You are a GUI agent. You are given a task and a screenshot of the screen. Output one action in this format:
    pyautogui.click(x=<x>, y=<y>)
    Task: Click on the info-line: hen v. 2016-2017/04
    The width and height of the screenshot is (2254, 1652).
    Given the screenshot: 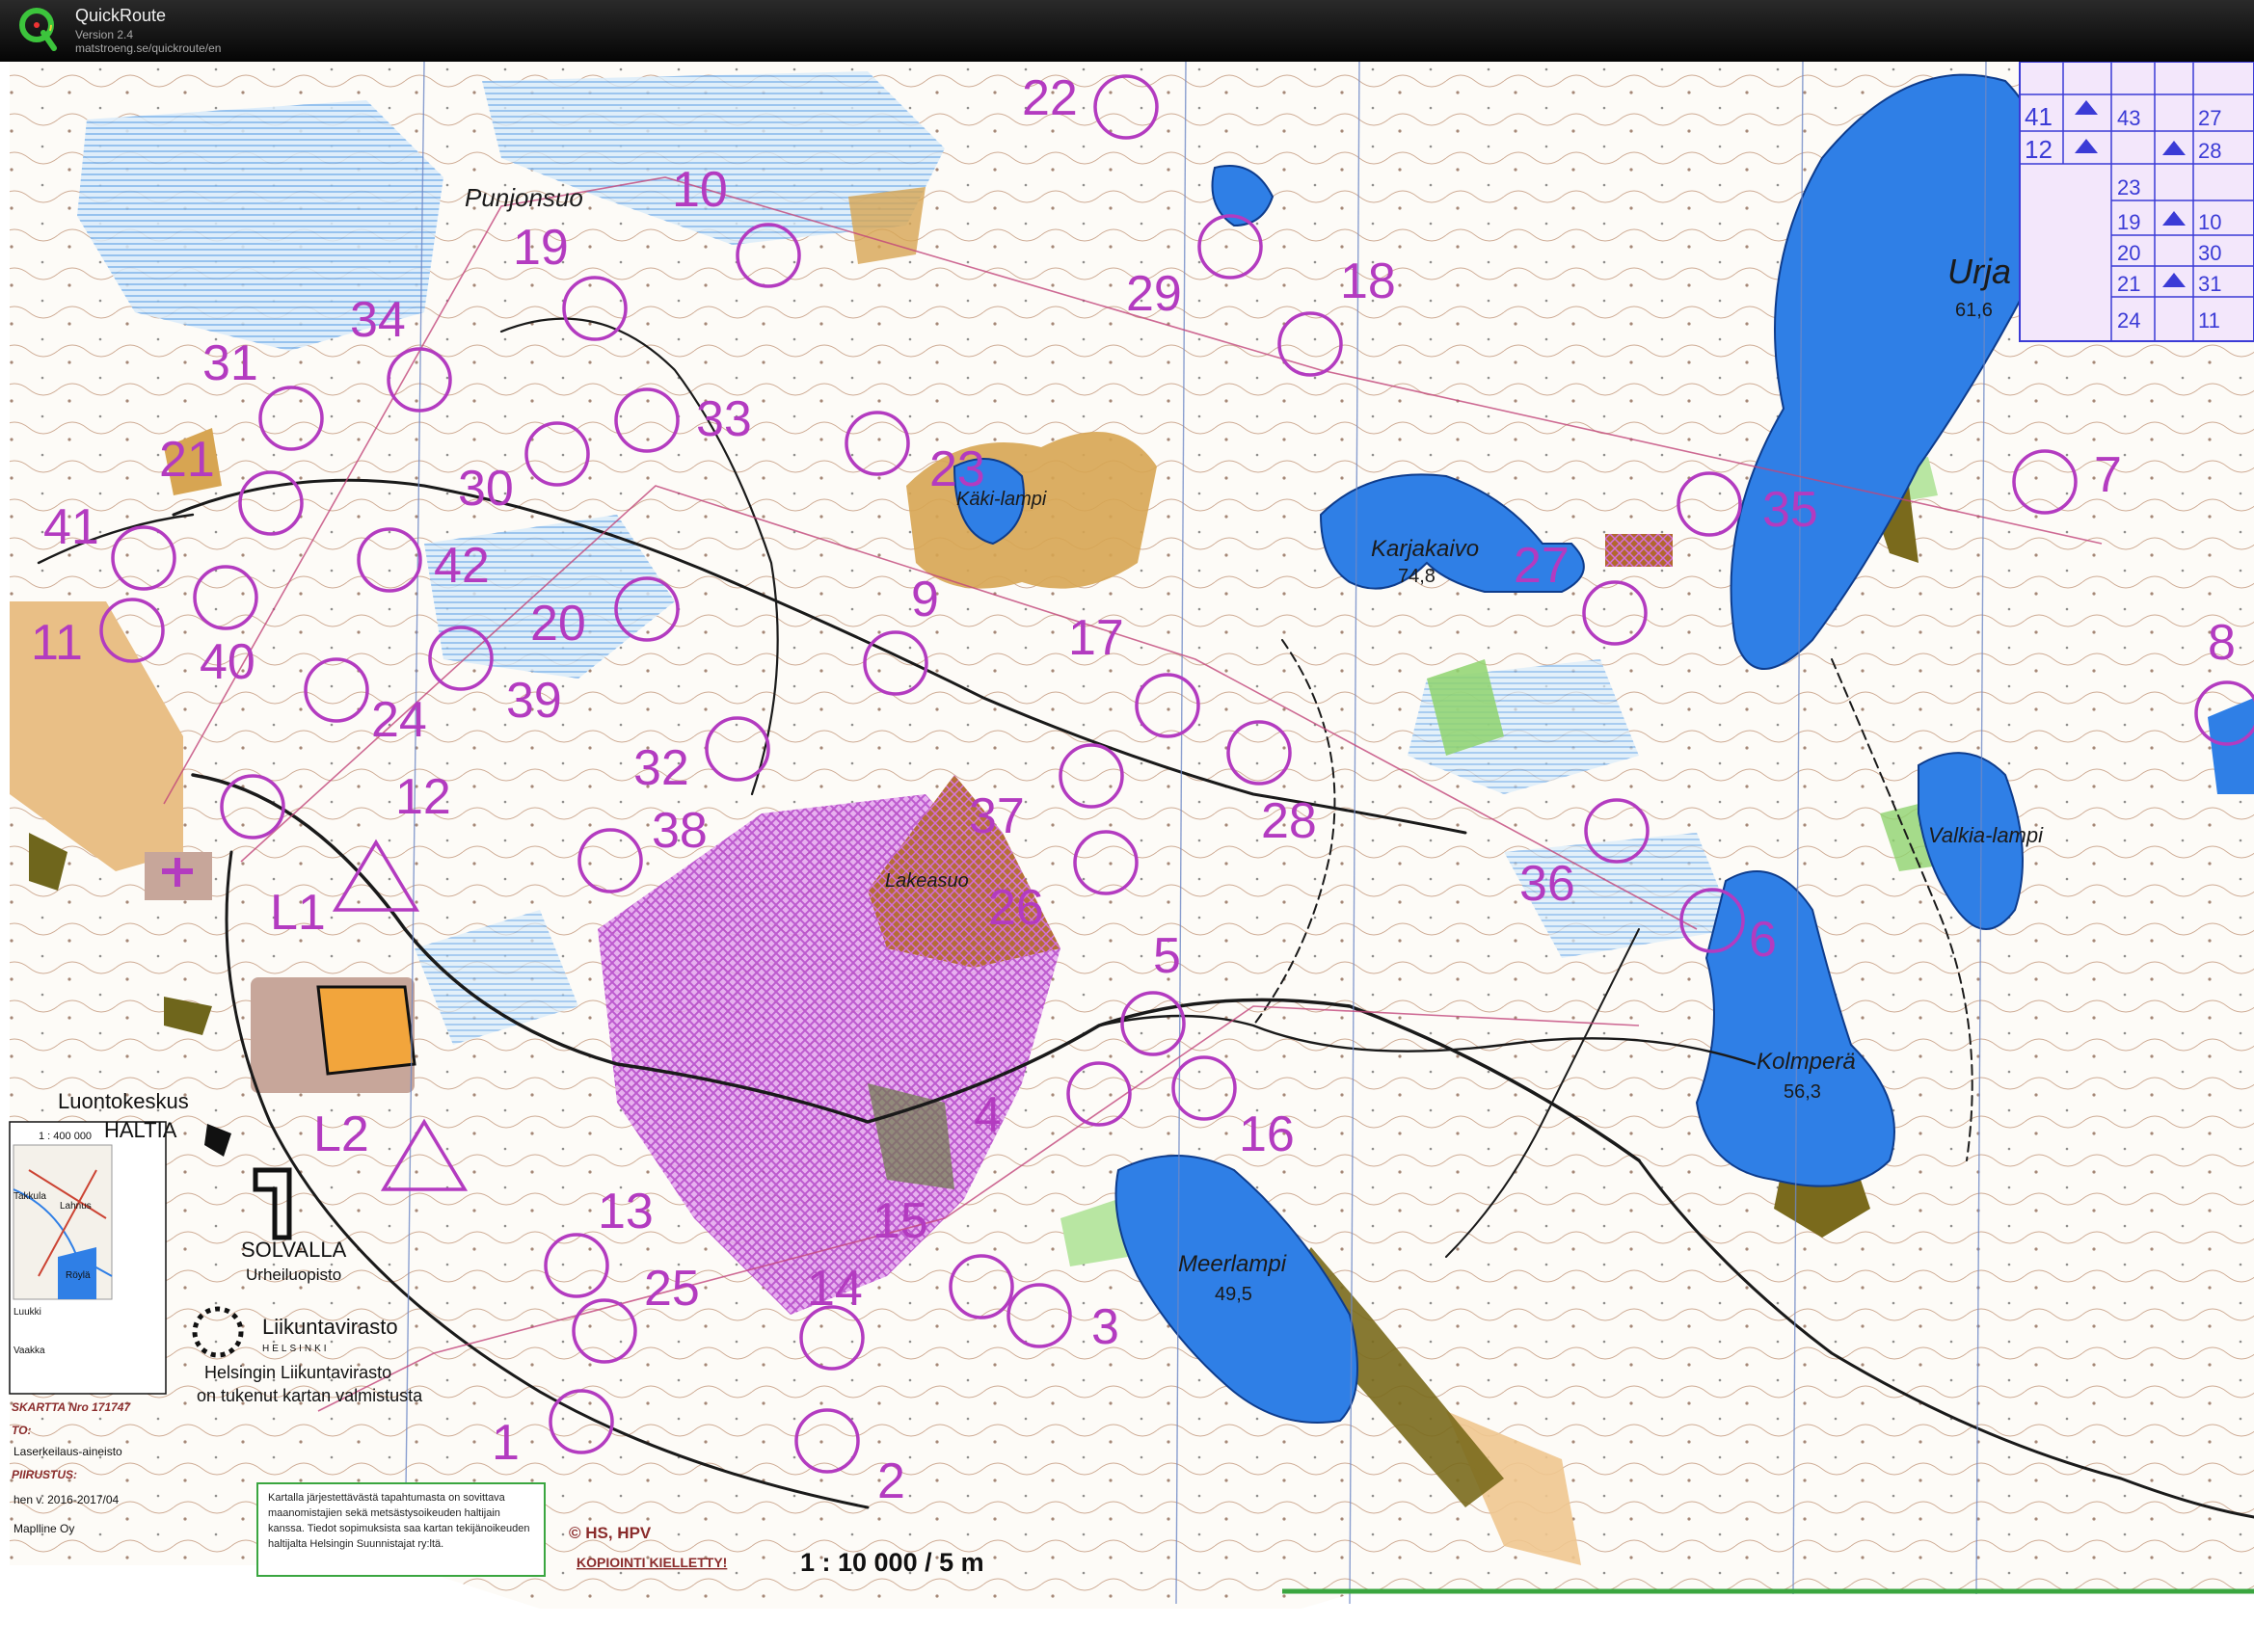 What is the action you would take?
    pyautogui.click(x=66, y=1500)
    